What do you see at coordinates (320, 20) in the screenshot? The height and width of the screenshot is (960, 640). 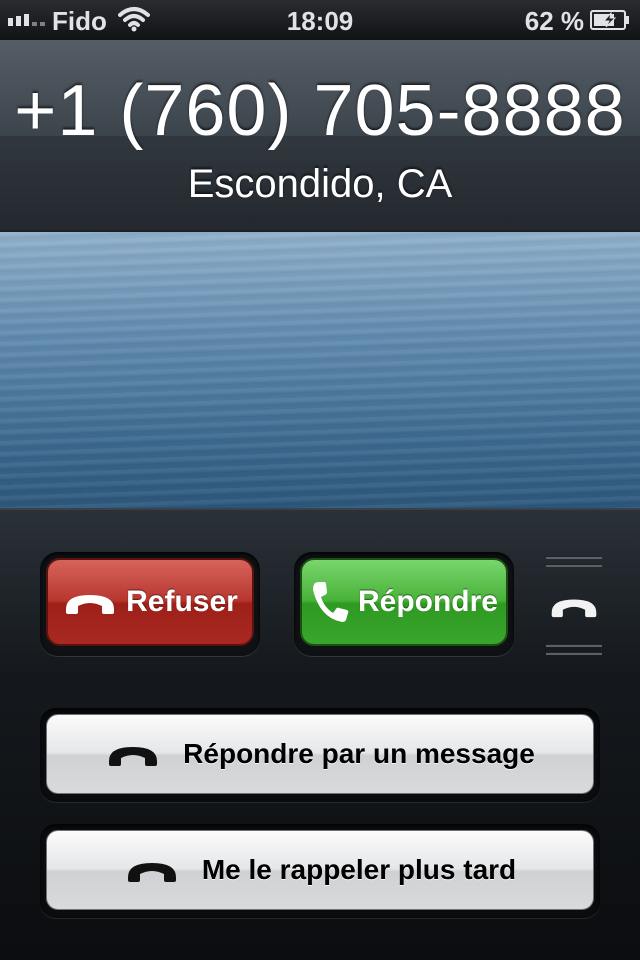 I see `status-bar: Fido 18:09 62 %` at bounding box center [320, 20].